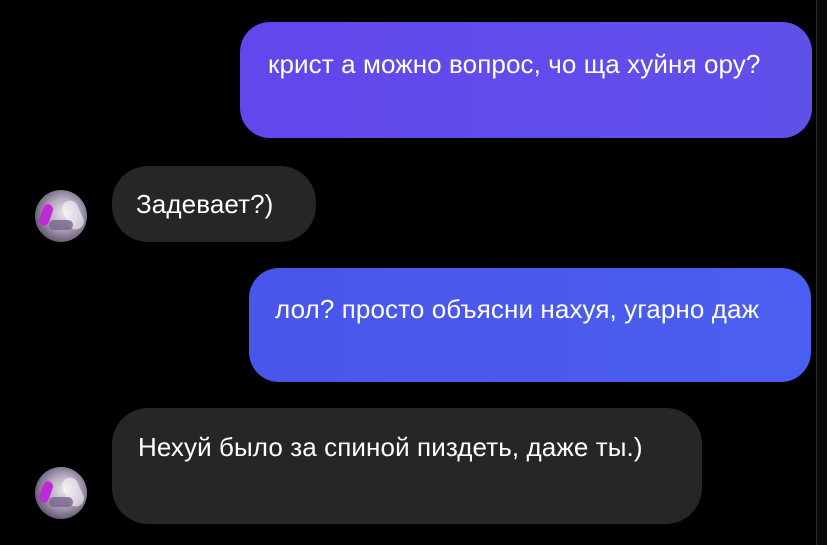  Describe the element at coordinates (514, 64) in the screenshot. I see `message-text: крист а можно вопрос, чо ща хуйня ору?` at that location.